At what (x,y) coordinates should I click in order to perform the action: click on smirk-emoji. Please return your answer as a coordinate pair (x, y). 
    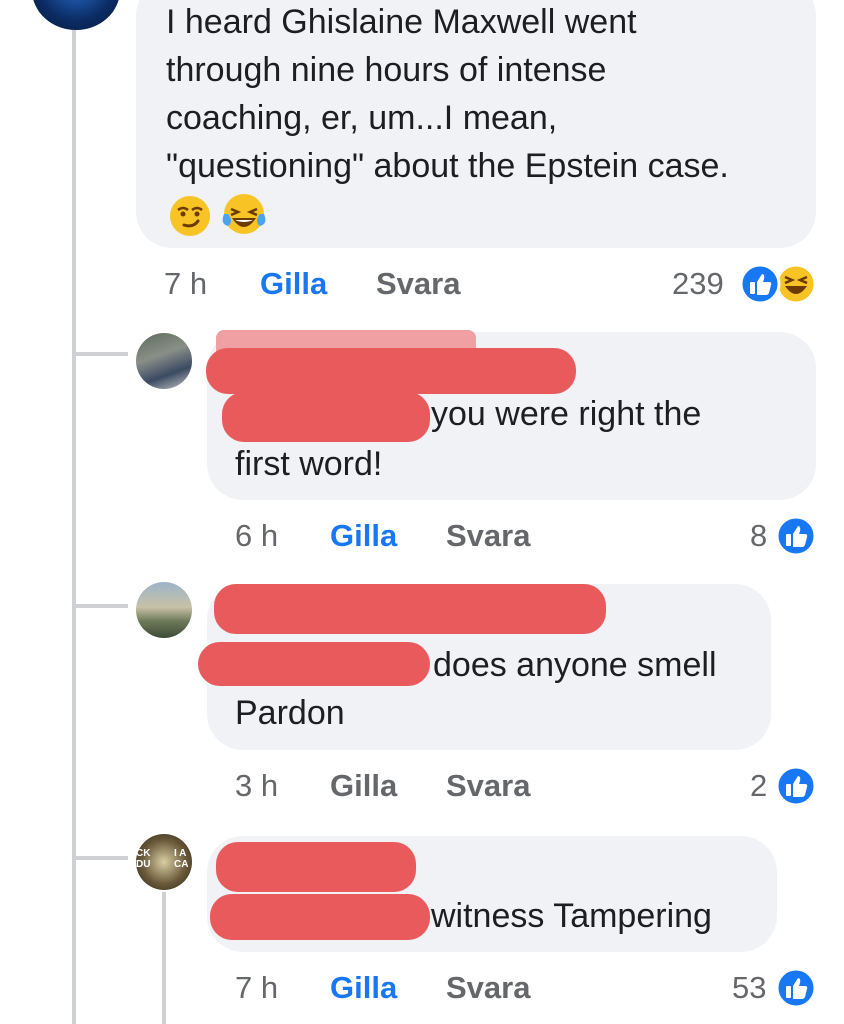
    Looking at the image, I should click on (190, 216).